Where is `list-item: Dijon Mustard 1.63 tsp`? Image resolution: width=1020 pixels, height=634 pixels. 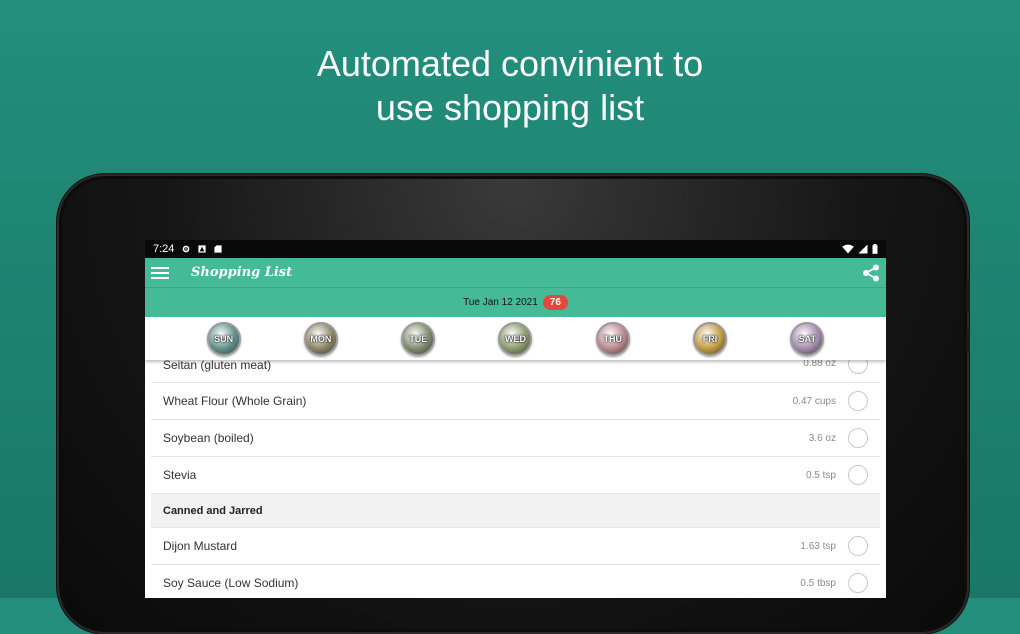 list-item: Dijon Mustard 1.63 tsp is located at coordinates (515, 546).